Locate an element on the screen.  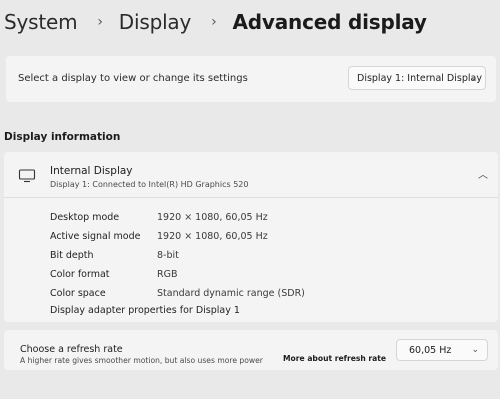
refresh-rate-dropdown: 60,05 Hz ⌄ is located at coordinates (442, 350).